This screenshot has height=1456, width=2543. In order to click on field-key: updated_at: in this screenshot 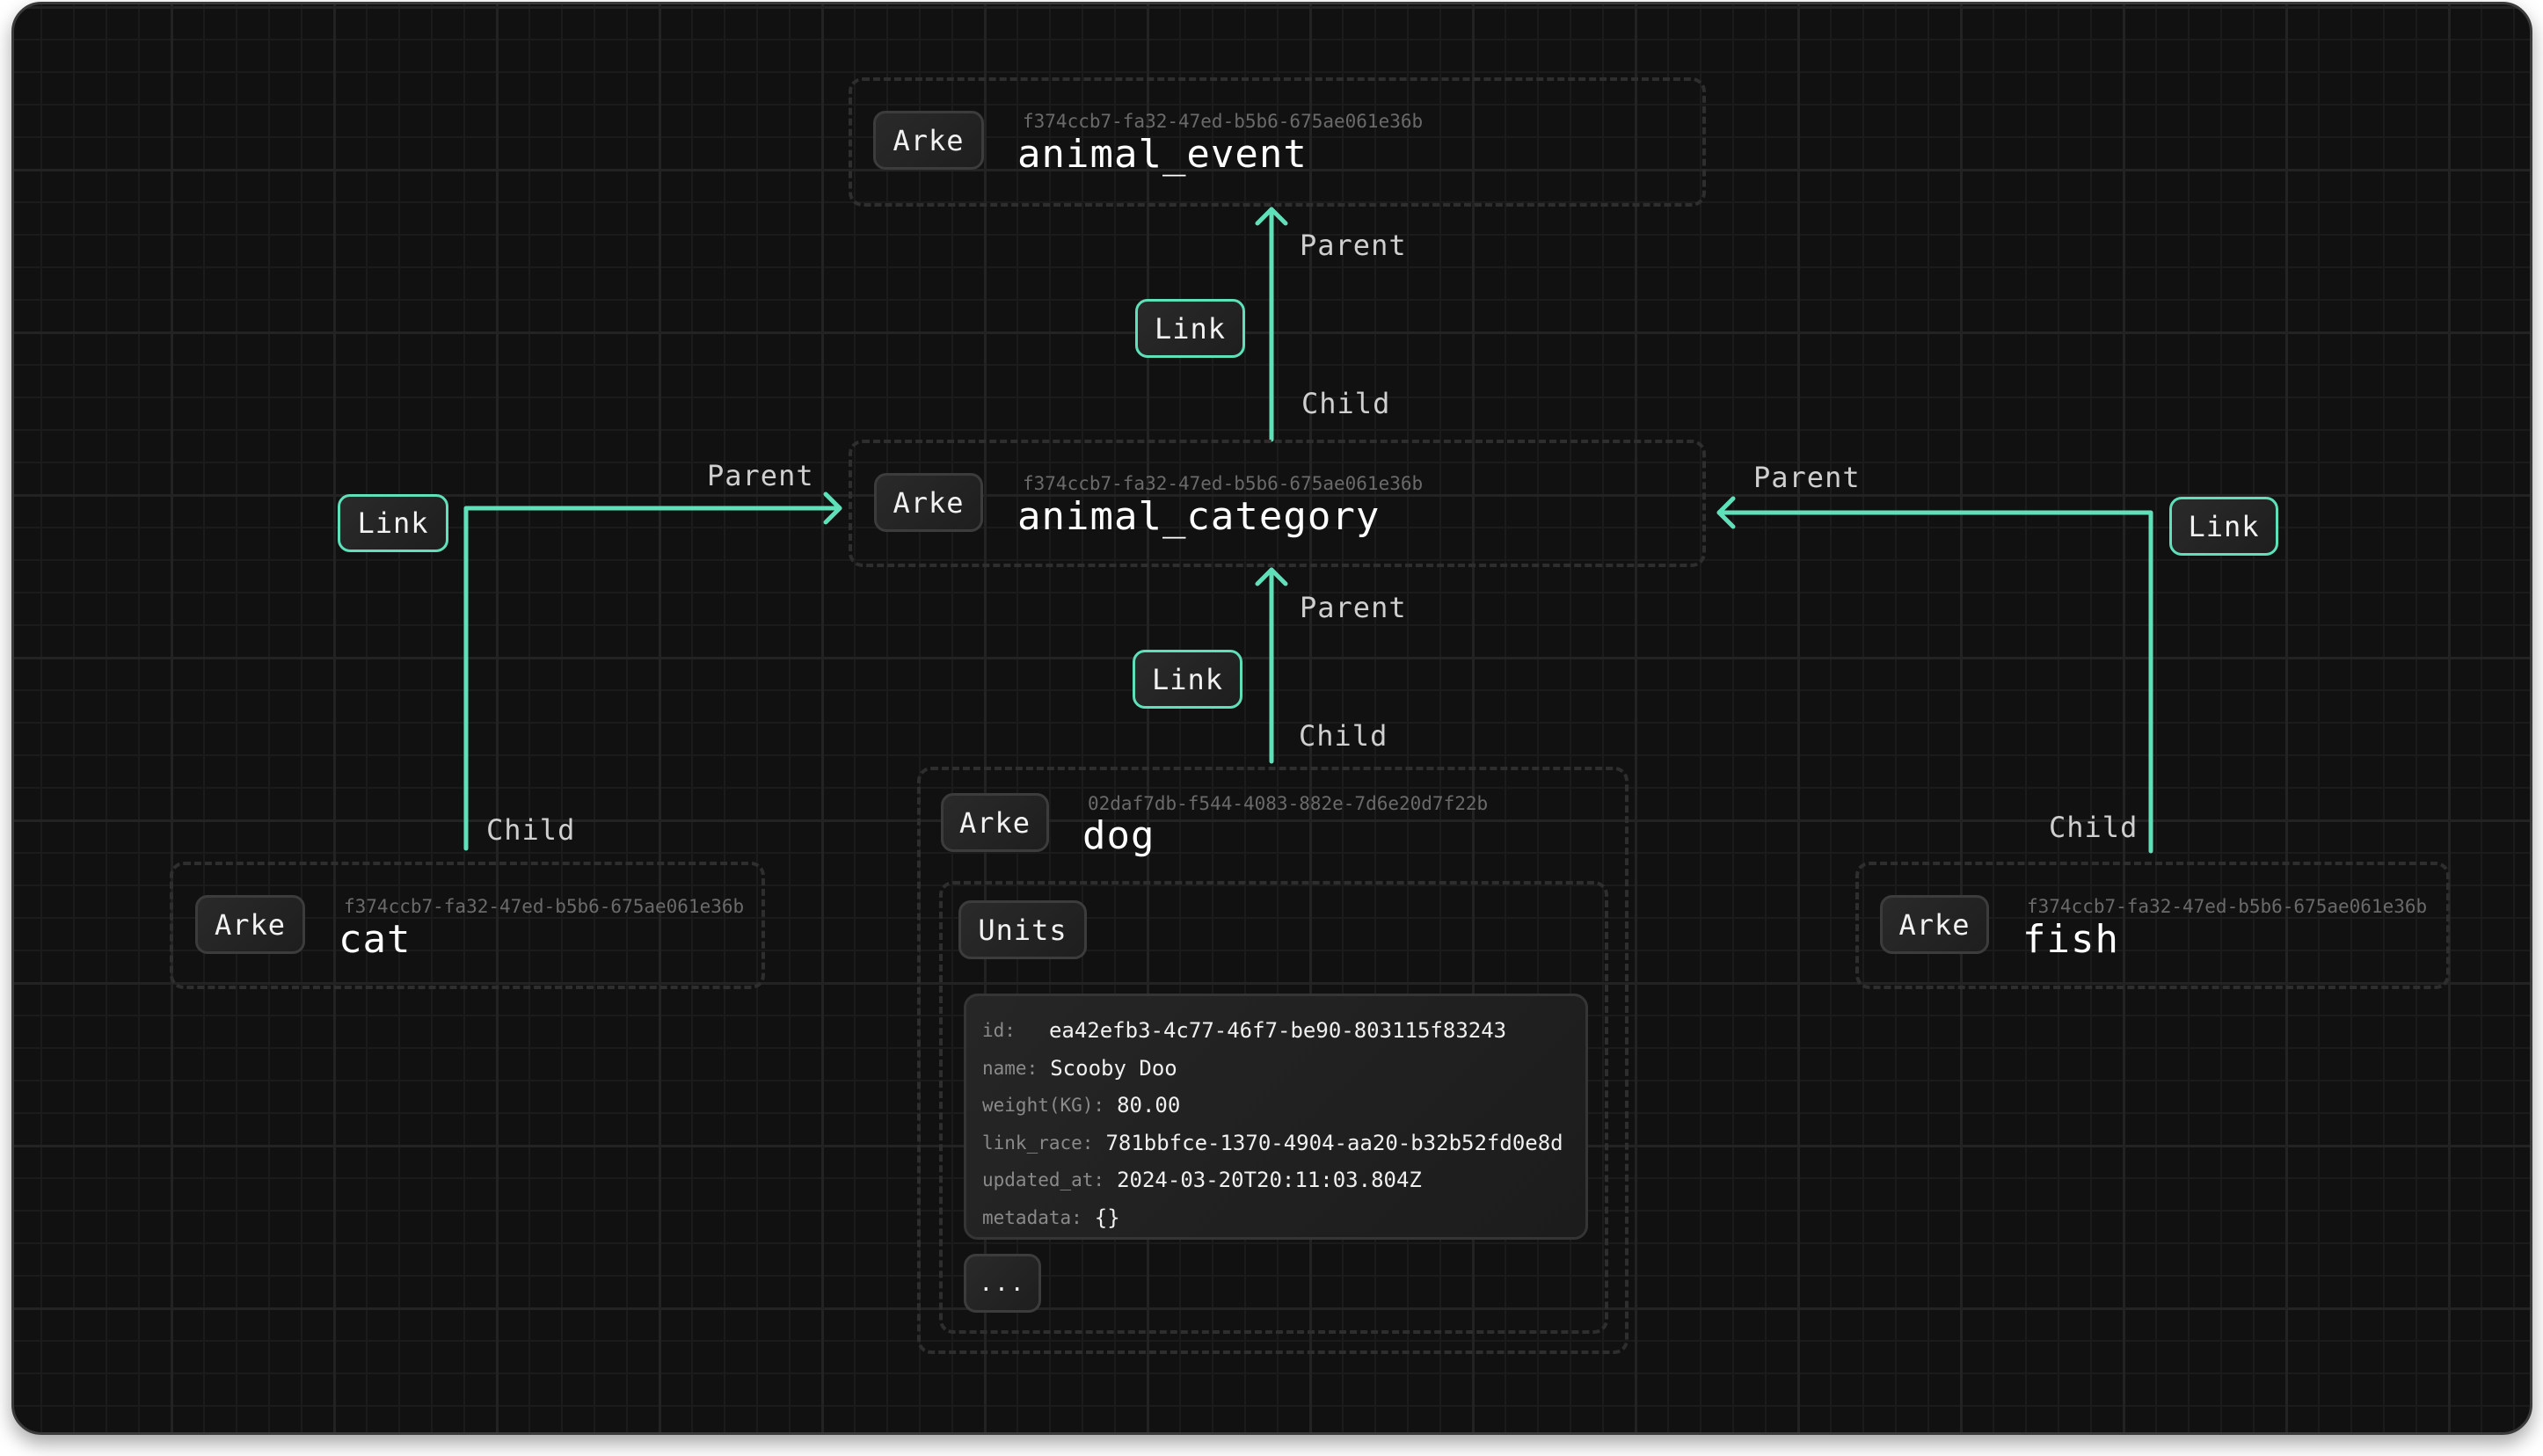, I will do `click(1043, 1180)`.